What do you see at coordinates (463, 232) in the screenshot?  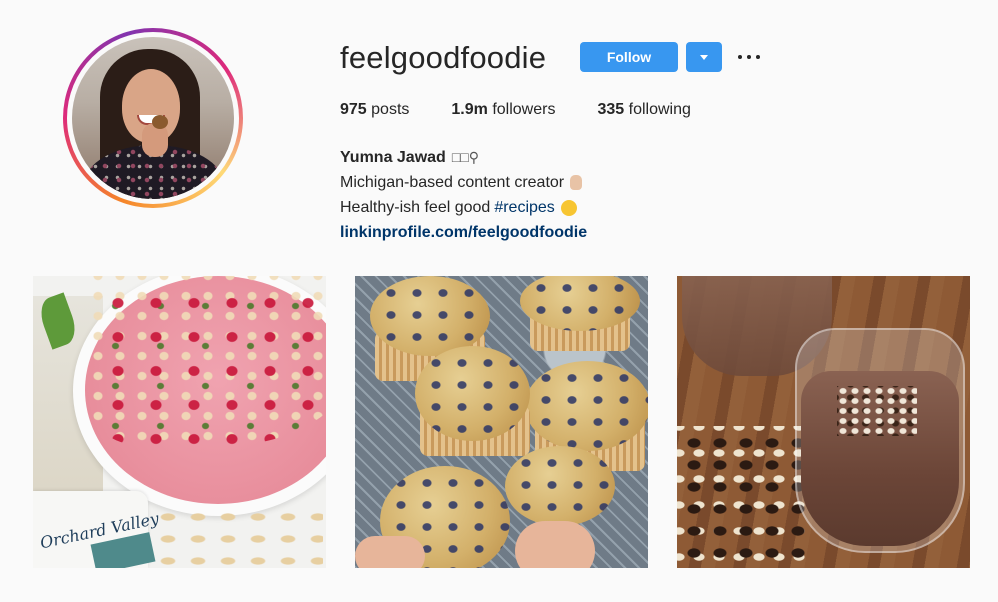 I see `bio-website-link: linkinprofile.com/feelgoodfoodie` at bounding box center [463, 232].